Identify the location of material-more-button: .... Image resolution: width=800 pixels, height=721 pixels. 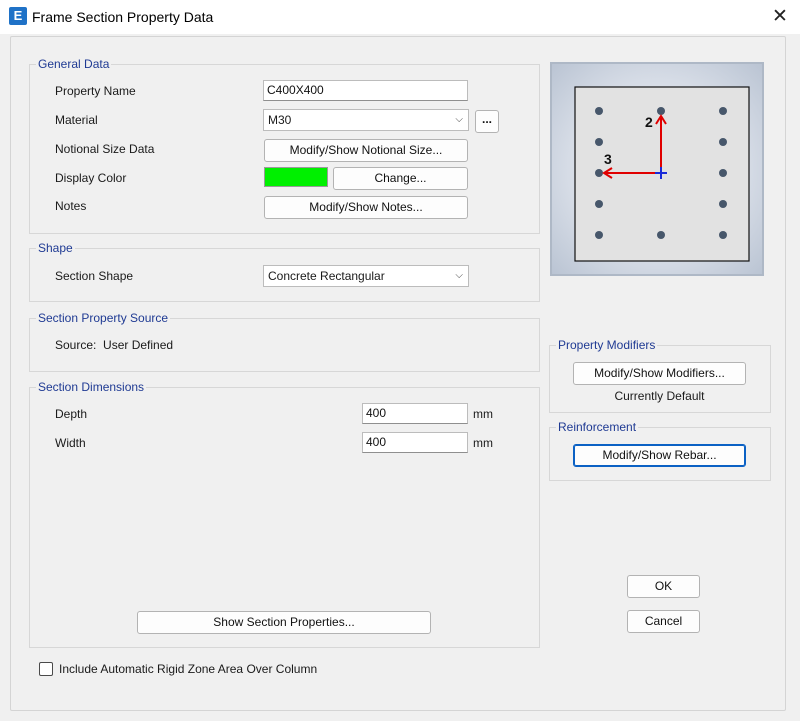
(487, 121).